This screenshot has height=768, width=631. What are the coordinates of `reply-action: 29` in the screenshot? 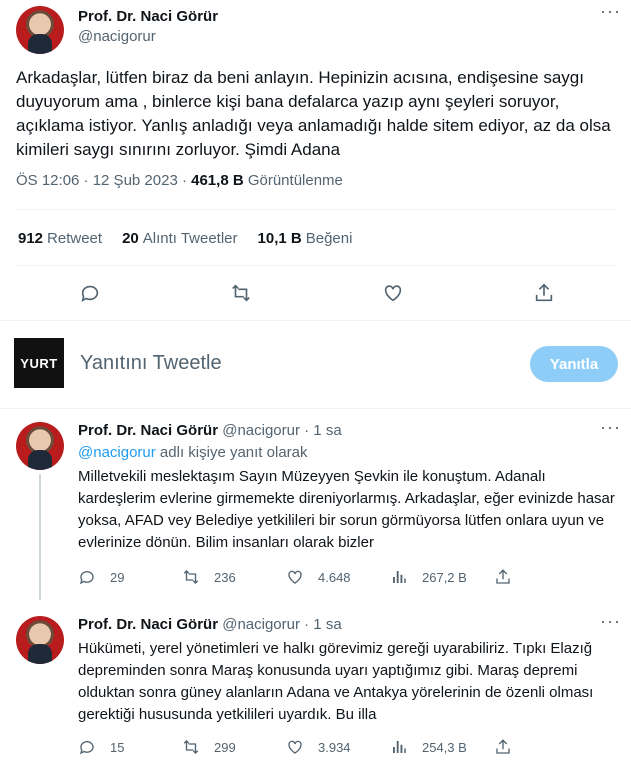 It's located at (130, 577).